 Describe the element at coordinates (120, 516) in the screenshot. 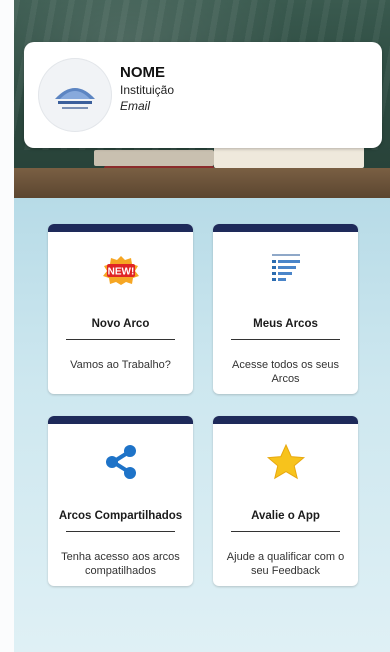

I see `tile-title: Arcos Compartilhados` at that location.